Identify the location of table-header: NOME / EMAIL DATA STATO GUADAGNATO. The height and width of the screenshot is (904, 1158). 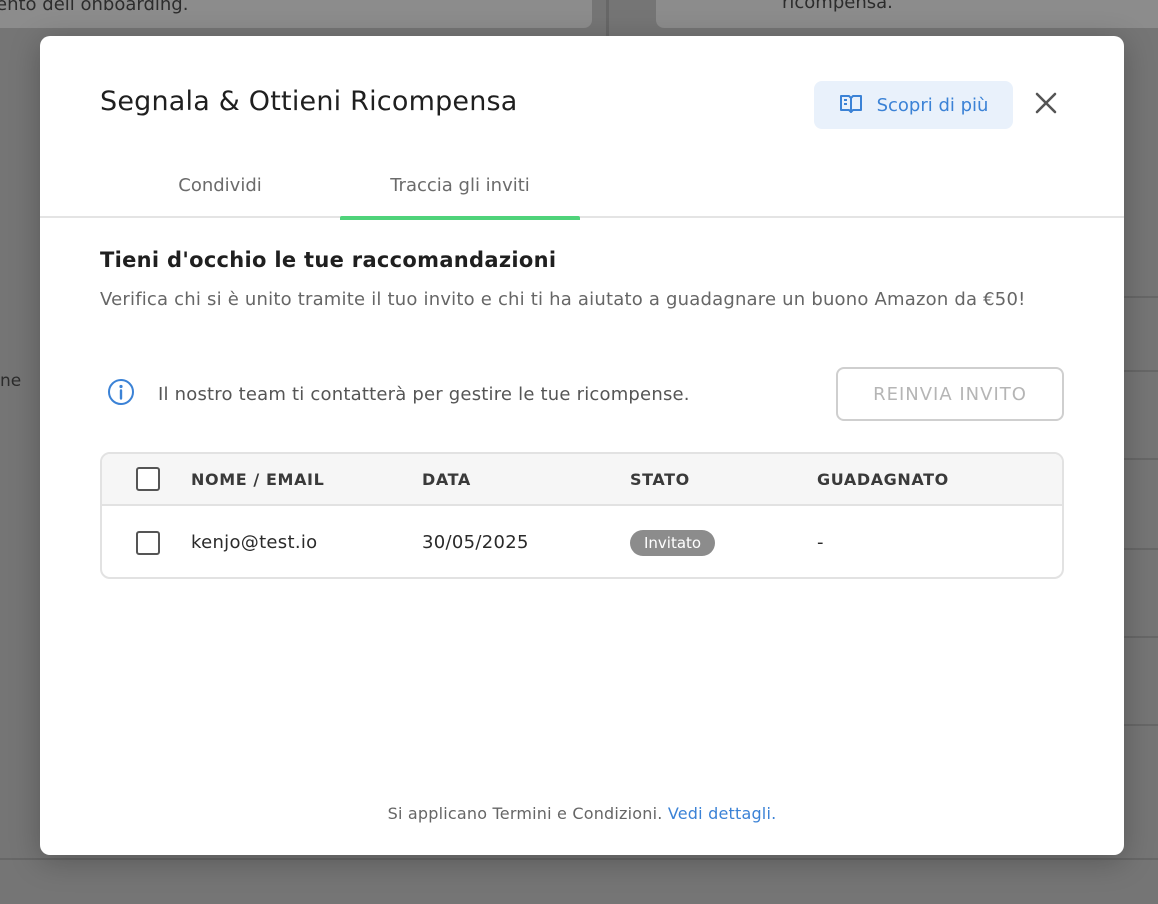
(582, 480).